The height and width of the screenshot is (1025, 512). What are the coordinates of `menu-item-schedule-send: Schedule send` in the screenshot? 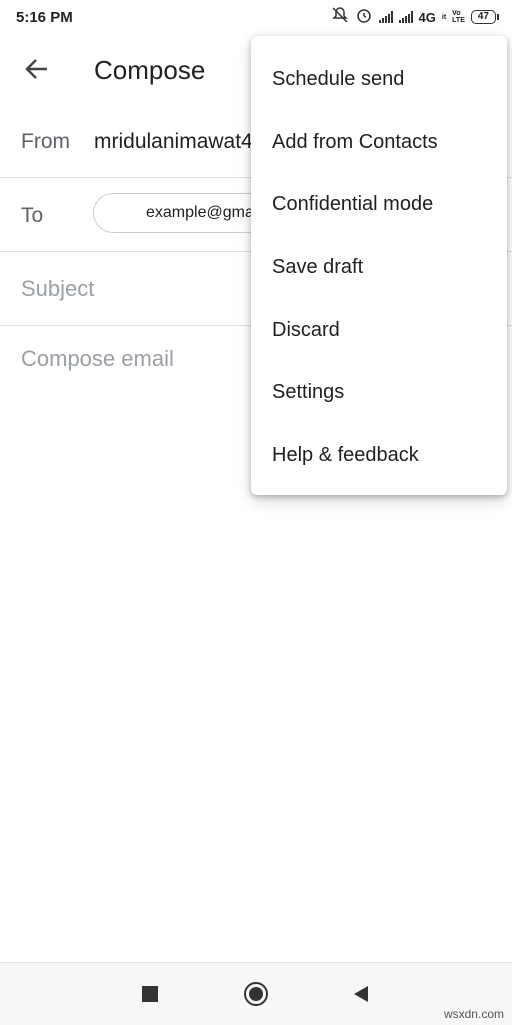 It's located at (379, 79).